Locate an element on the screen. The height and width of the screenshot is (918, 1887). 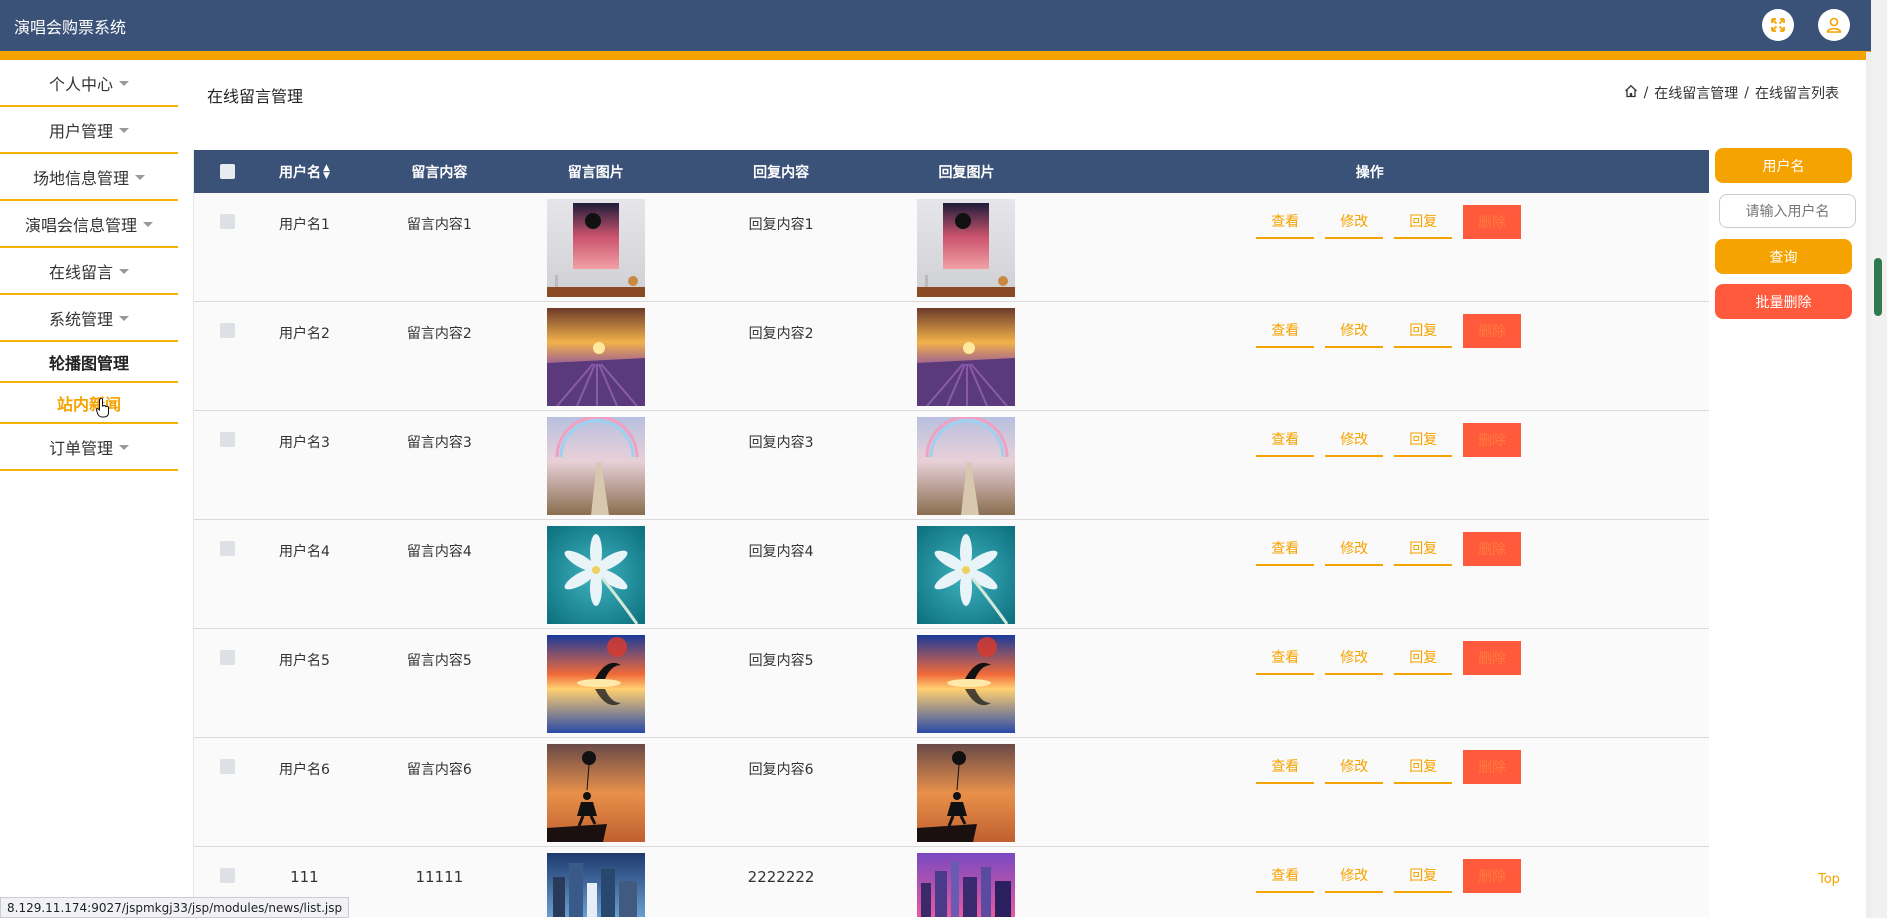
table-row: 用户名1 留言内容1 回复内容1 查看 修改 回复 删除 is located at coordinates (951, 247).